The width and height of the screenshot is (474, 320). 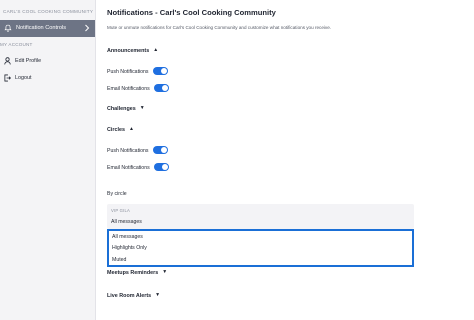 What do you see at coordinates (48, 11) in the screenshot?
I see `community-name: CARL'S COOL COOKING COMMUNITY` at bounding box center [48, 11].